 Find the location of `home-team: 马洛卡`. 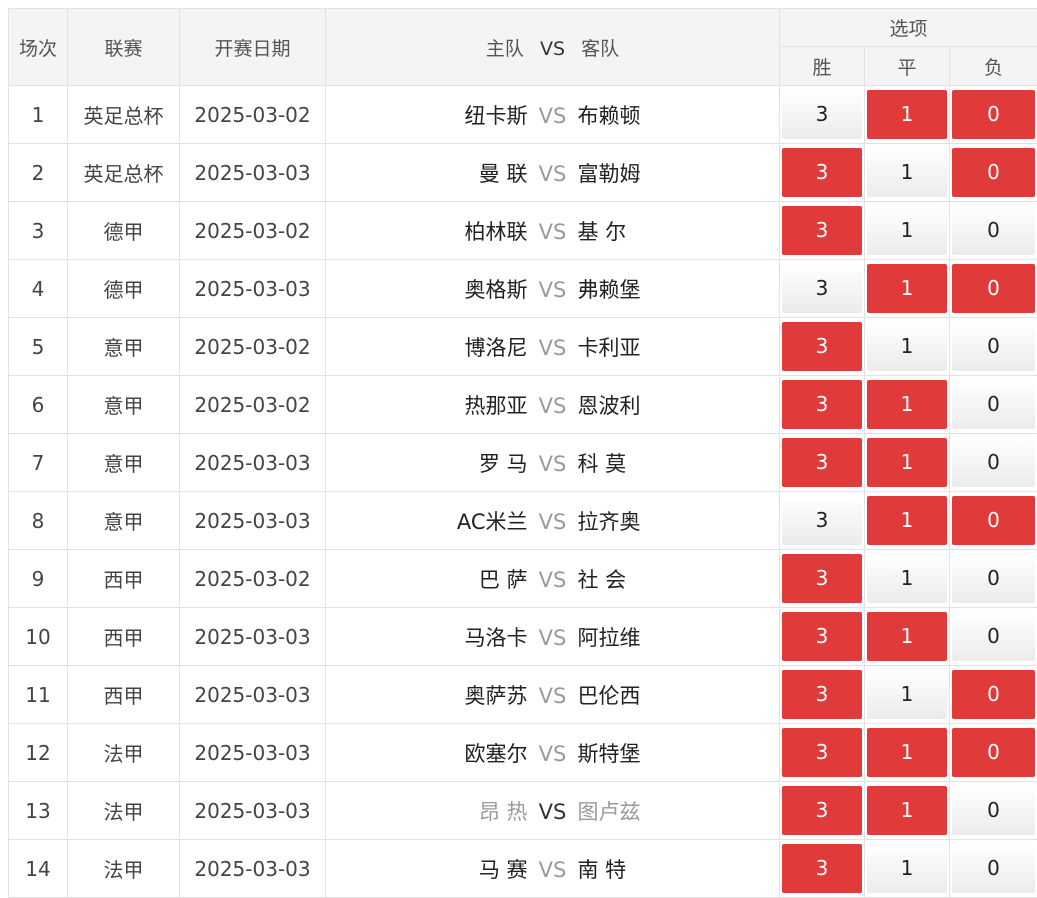

home-team: 马洛卡 is located at coordinates (428, 637).